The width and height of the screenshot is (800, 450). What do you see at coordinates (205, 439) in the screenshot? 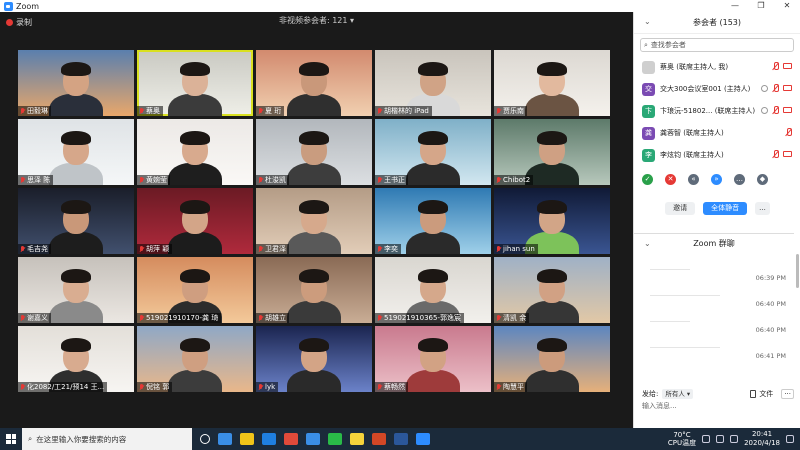
I see `task-view-icon` at bounding box center [205, 439].